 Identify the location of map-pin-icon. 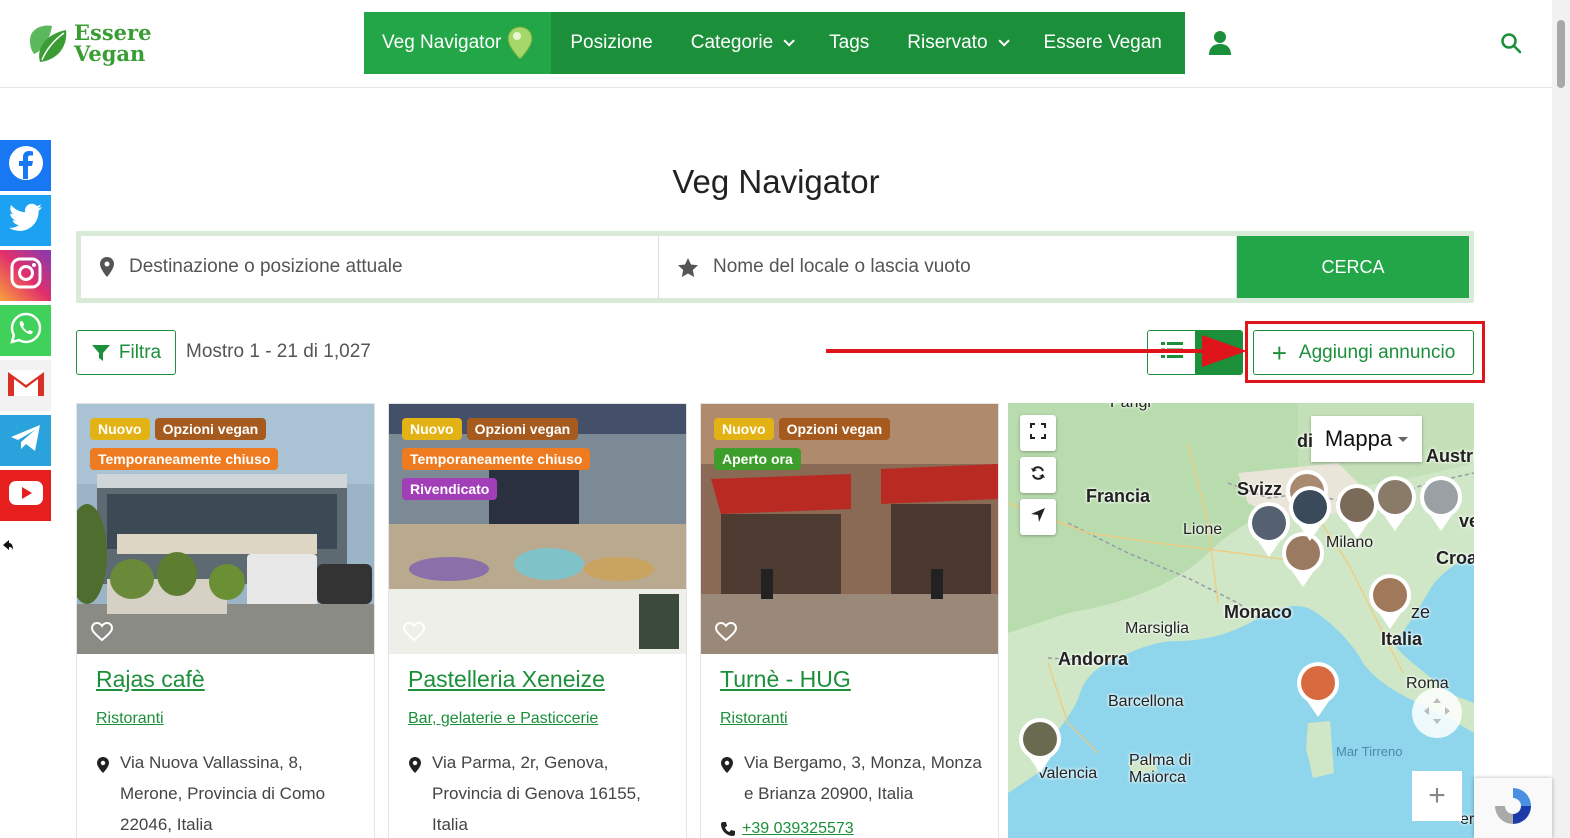
(520, 43).